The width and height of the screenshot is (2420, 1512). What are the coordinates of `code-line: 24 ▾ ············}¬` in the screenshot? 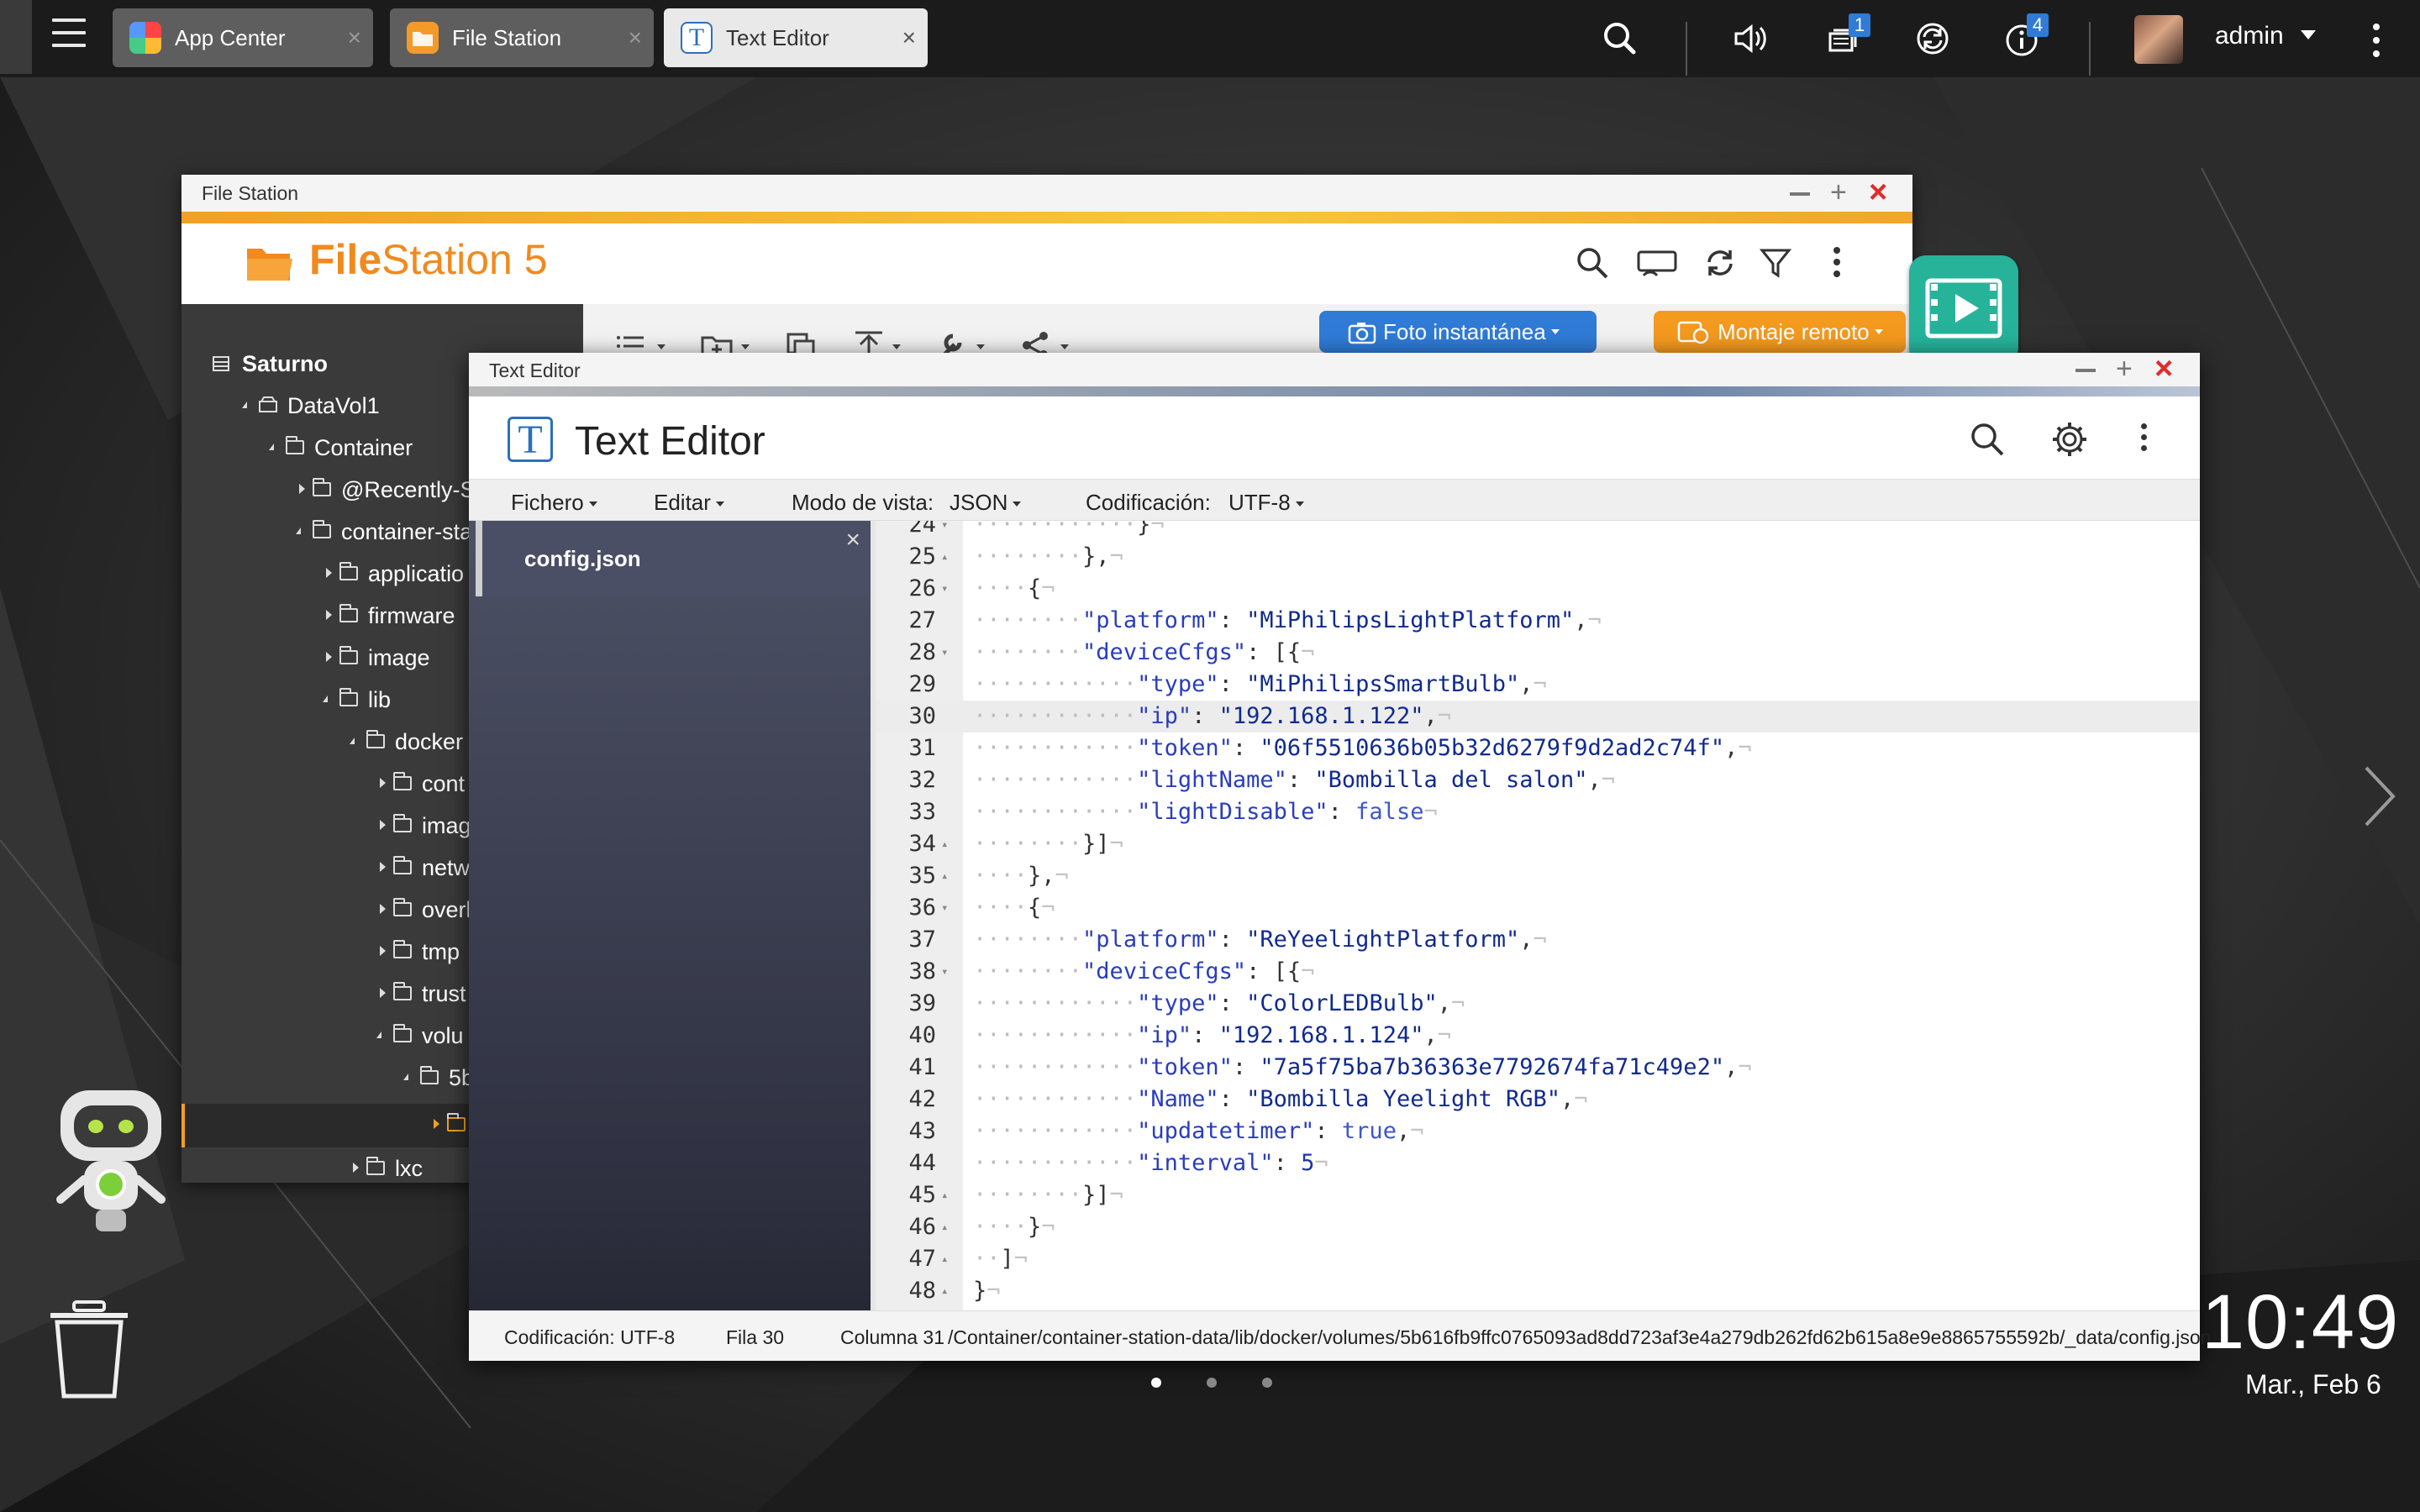 It's located at (1538, 531).